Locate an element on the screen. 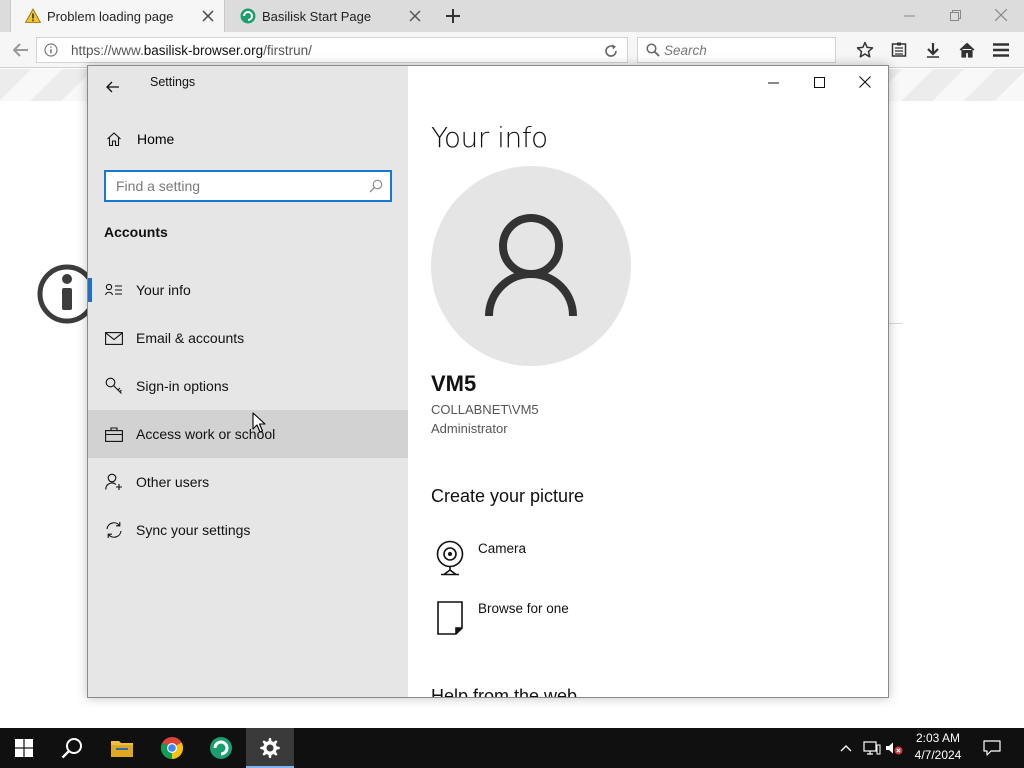 Image resolution: width=1024 pixels, height=768 pixels. nav-other-users: Other users is located at coordinates (248, 482).